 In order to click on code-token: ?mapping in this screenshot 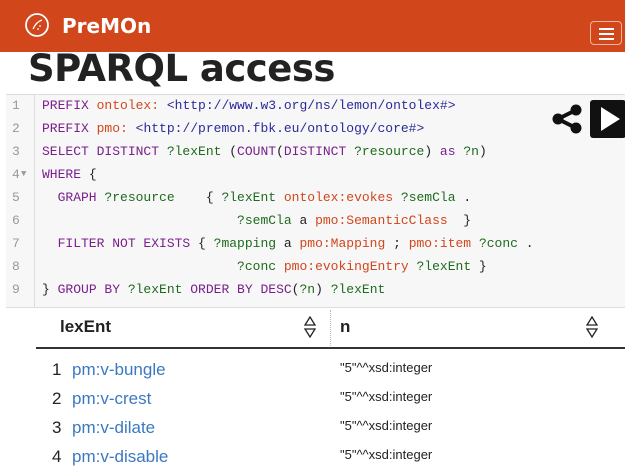, I will do `click(245, 243)`.